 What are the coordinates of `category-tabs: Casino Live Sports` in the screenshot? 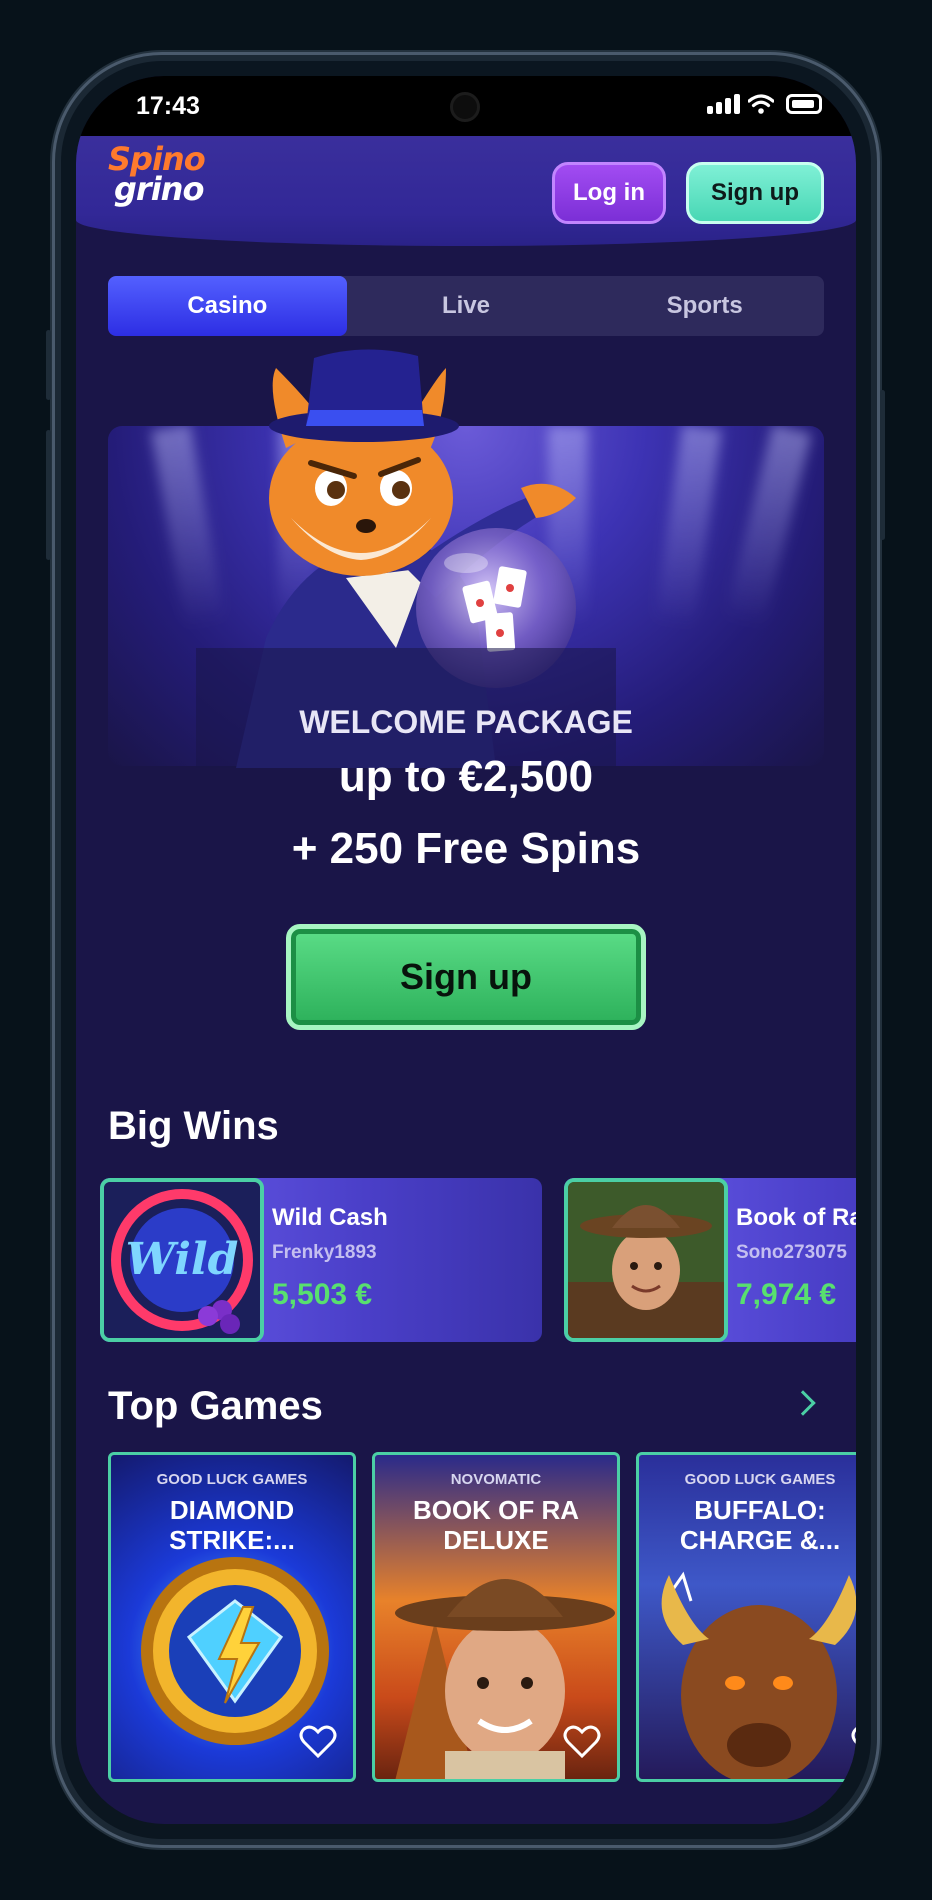 It's located at (466, 306).